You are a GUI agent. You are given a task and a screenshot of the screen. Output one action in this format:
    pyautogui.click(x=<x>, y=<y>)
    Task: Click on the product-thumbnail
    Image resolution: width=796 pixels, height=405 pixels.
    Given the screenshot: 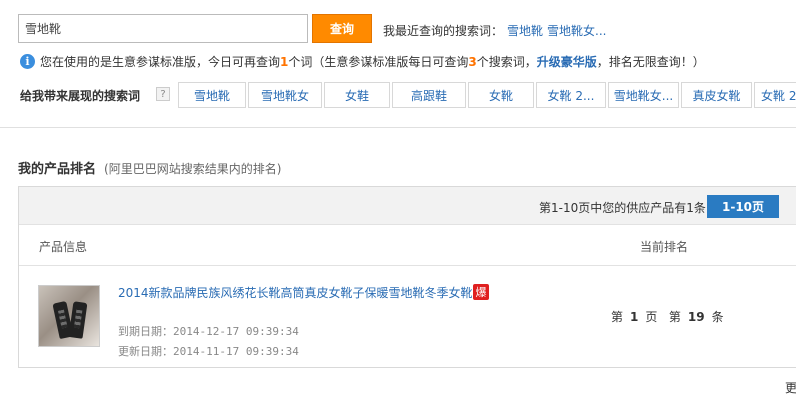 What is the action you would take?
    pyautogui.click(x=69, y=316)
    